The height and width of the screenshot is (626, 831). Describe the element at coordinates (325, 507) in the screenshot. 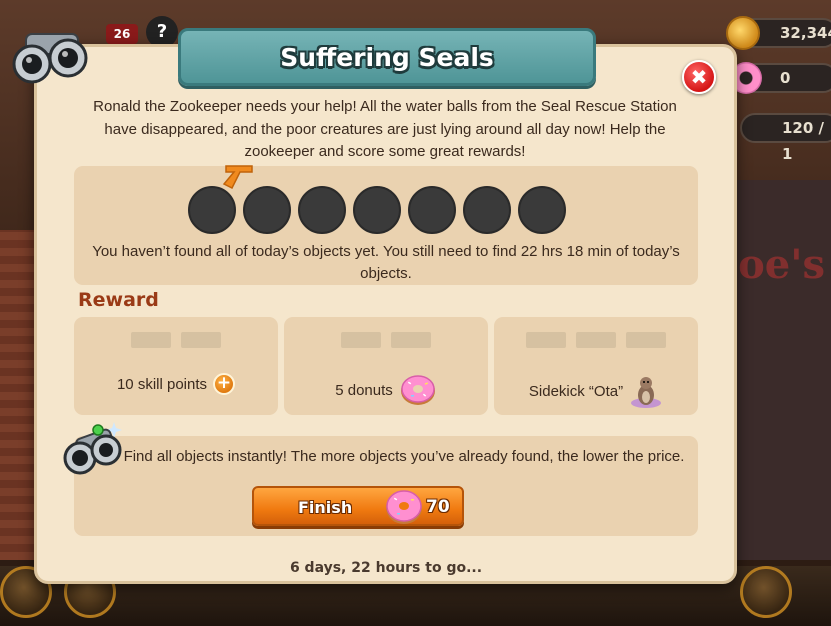

I see `finish-button-label: Finish` at that location.